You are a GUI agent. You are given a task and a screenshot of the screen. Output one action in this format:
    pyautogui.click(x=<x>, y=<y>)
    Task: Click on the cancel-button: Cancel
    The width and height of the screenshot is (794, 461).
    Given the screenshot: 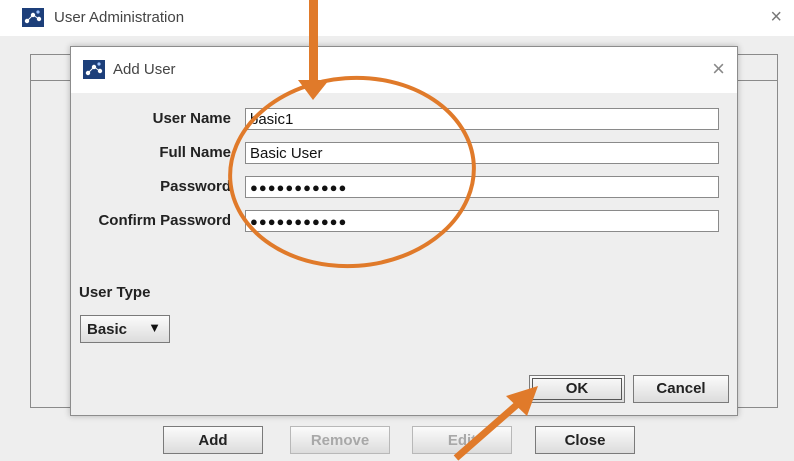 What is the action you would take?
    pyautogui.click(x=681, y=389)
    